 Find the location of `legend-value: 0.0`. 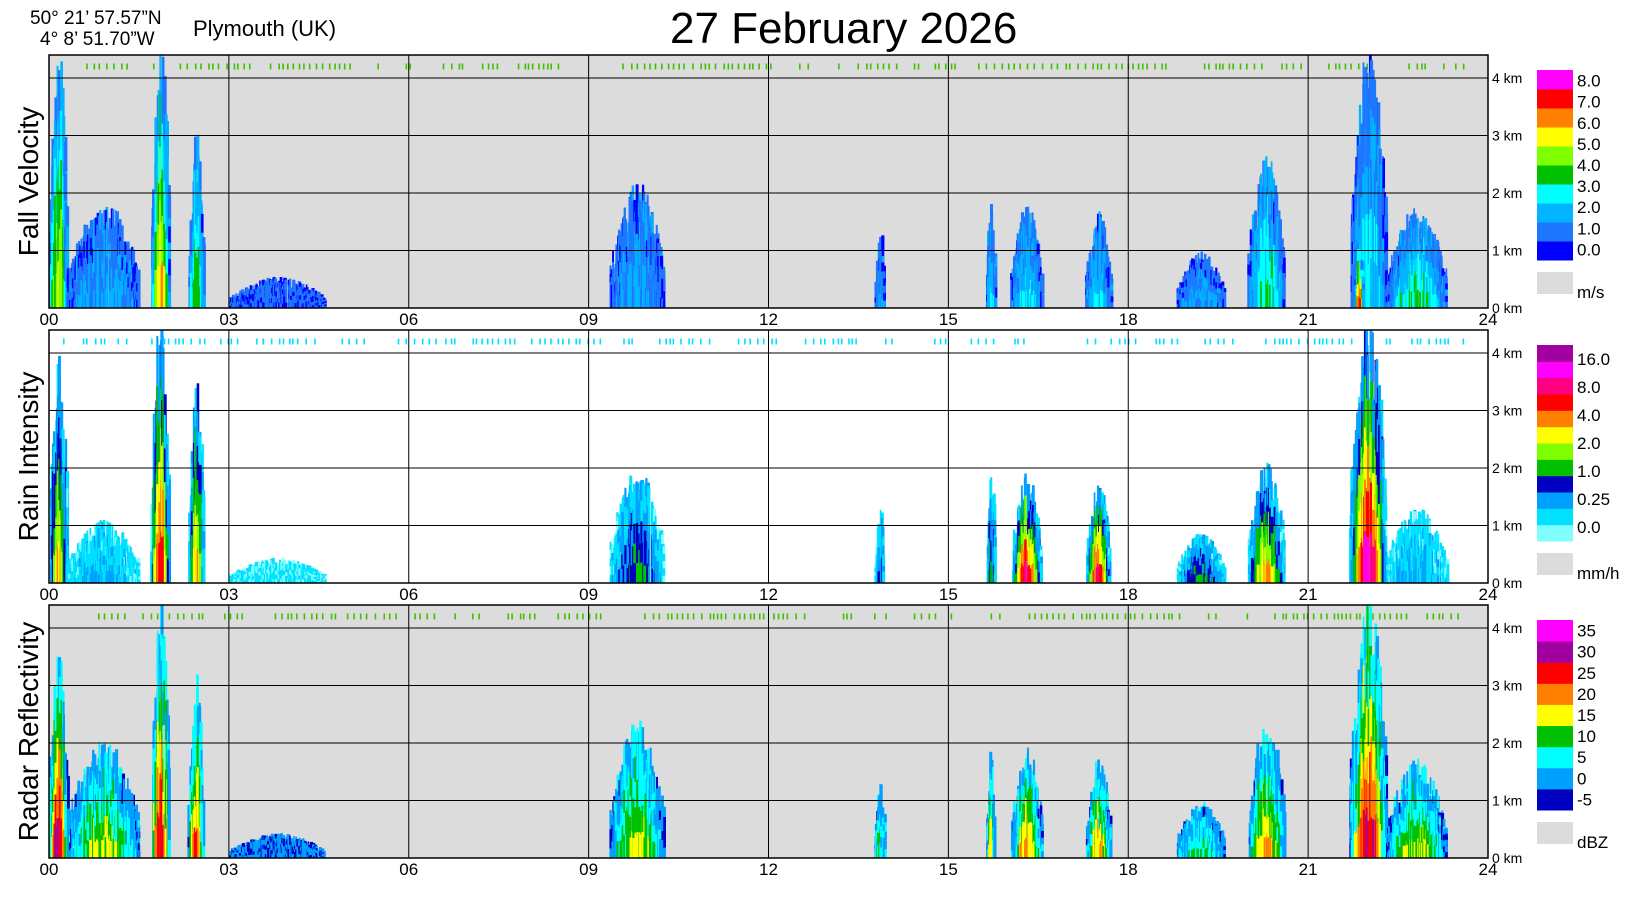

legend-value: 0.0 is located at coordinates (1589, 249).